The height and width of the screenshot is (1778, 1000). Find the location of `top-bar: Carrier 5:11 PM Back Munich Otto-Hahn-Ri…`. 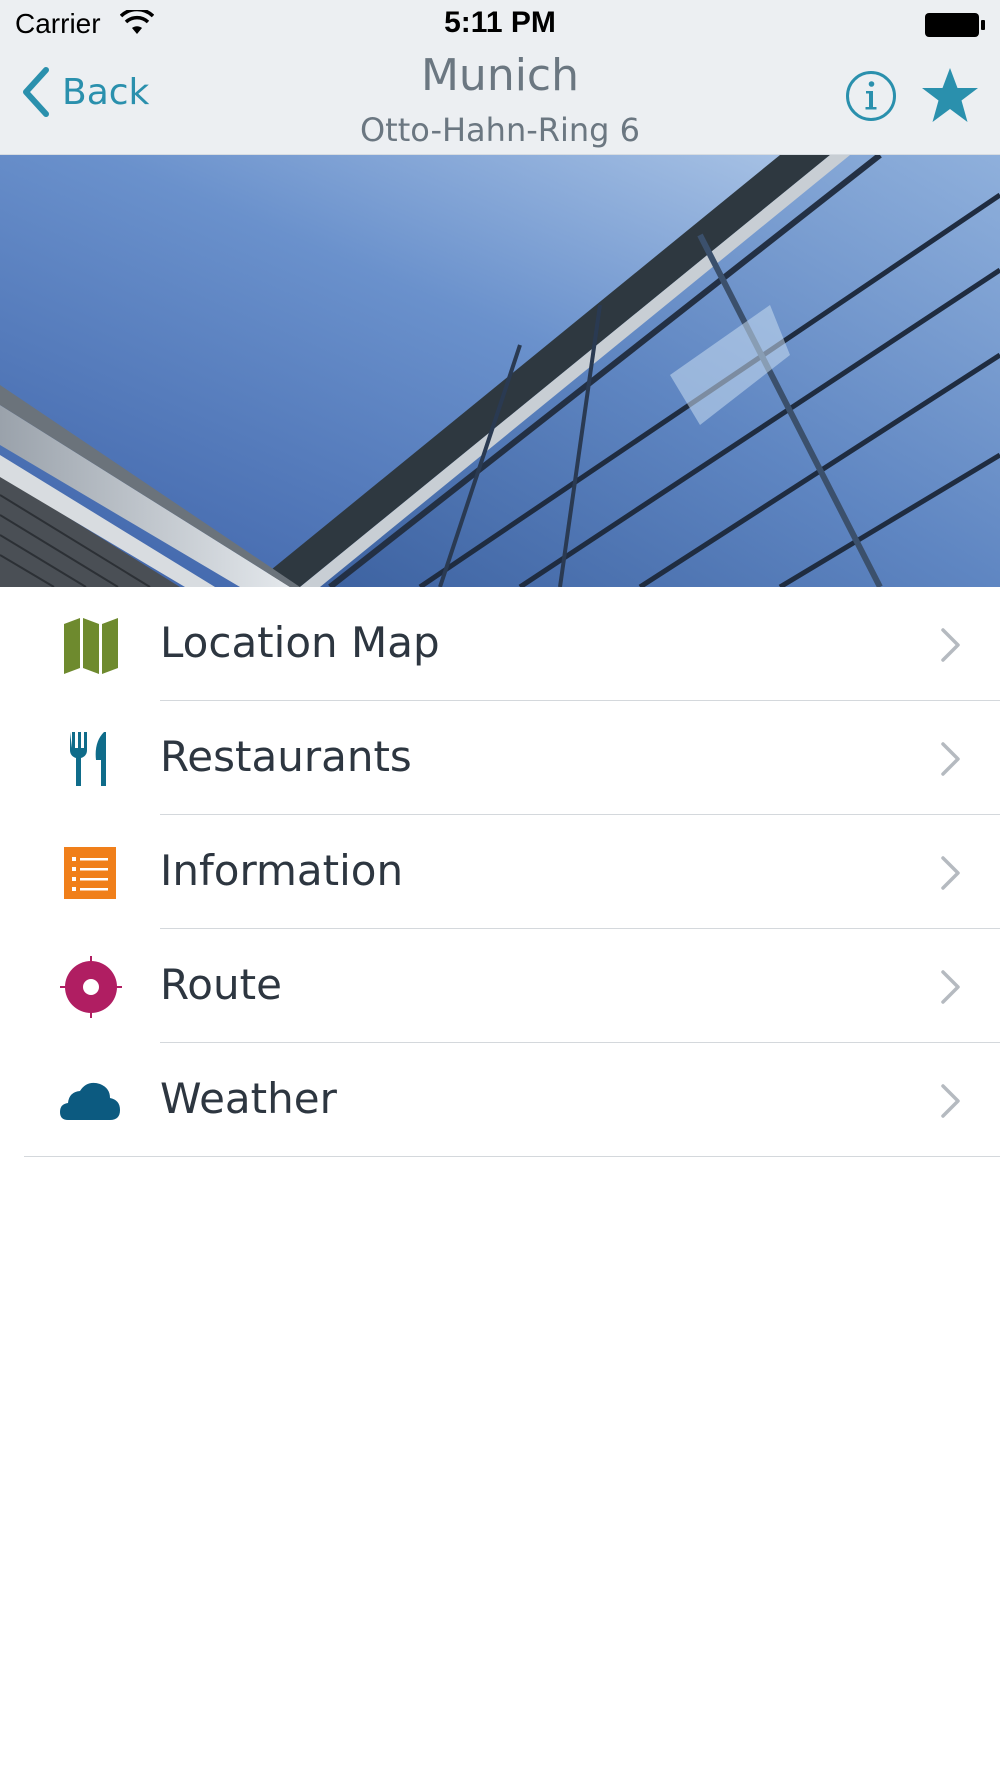

top-bar: Carrier 5:11 PM Back Munich Otto-Hahn-Ri… is located at coordinates (500, 77).